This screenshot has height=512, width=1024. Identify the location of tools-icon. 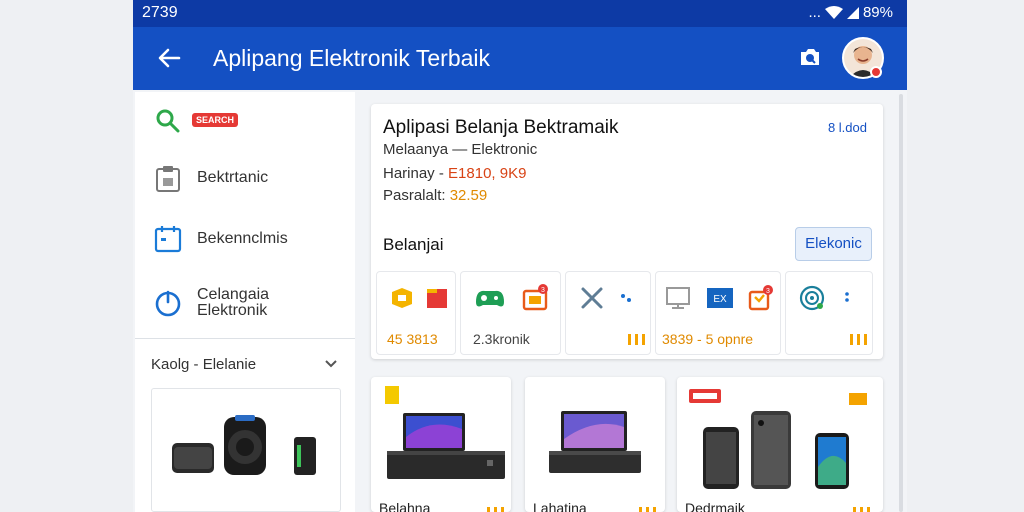
(592, 298).